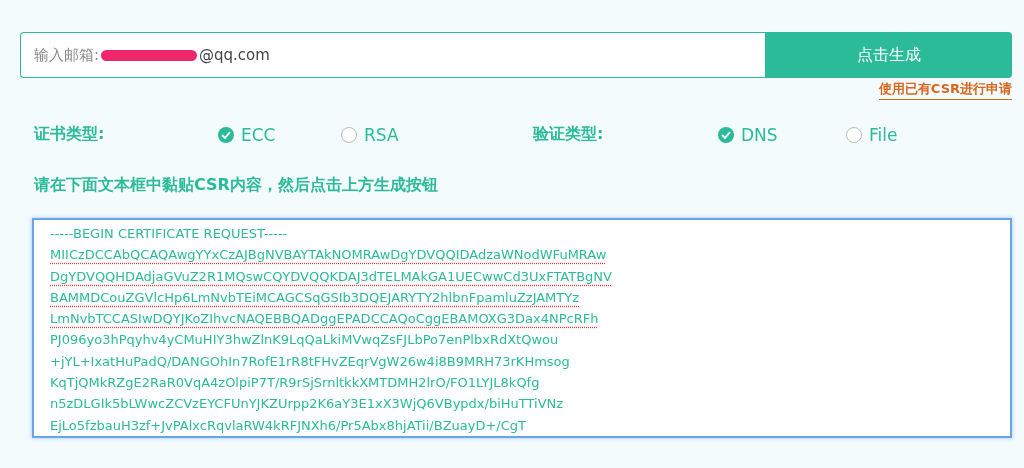 The image size is (1024, 468). Describe the element at coordinates (169, 234) in the screenshot. I see `csr-text-line: -----BEGIN CERTIFICATE REQUEST-----` at that location.